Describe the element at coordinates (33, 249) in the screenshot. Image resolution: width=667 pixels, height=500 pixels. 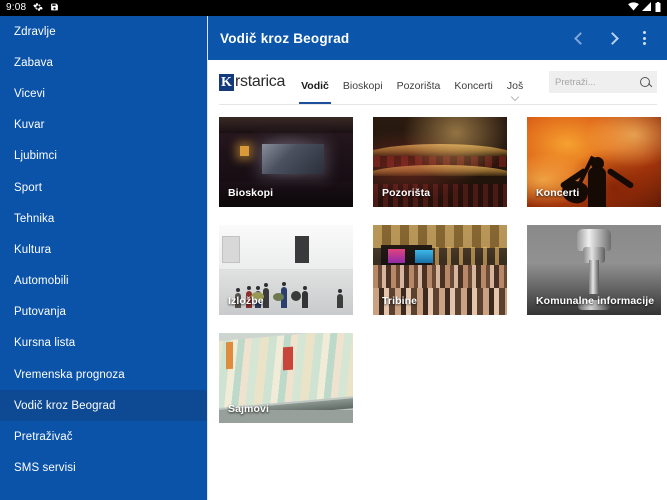
I see `sidebar-item-label: Kultura` at that location.